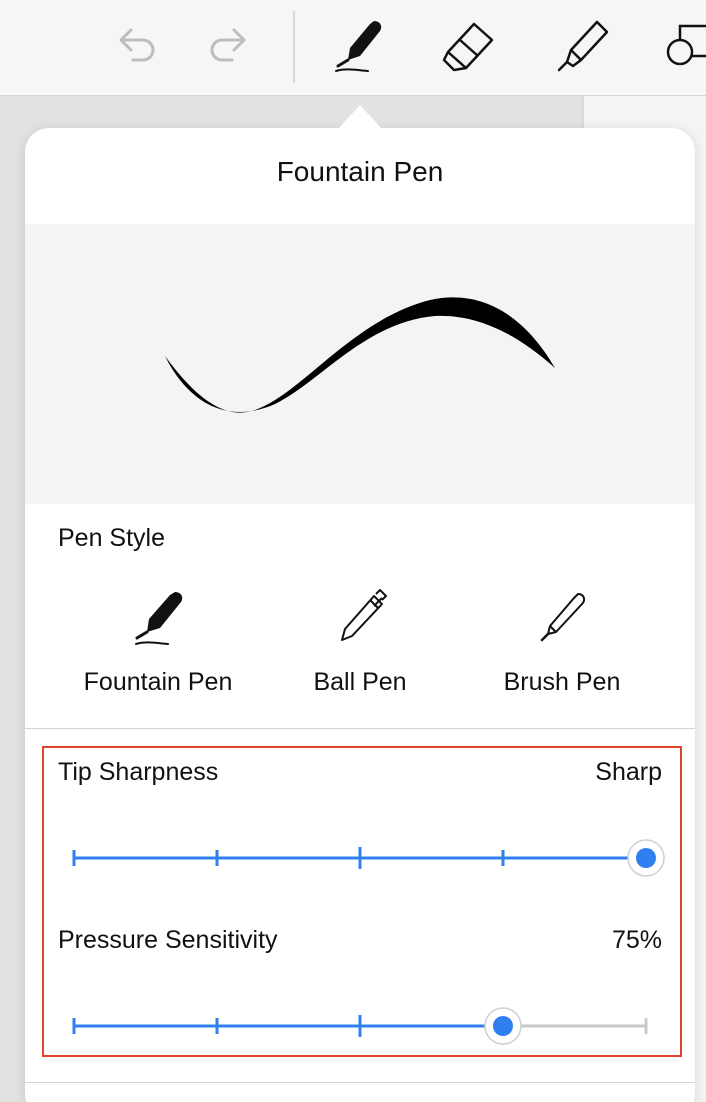  Describe the element at coordinates (360, 682) in the screenshot. I see `pen-option-label: Ball Pen` at that location.